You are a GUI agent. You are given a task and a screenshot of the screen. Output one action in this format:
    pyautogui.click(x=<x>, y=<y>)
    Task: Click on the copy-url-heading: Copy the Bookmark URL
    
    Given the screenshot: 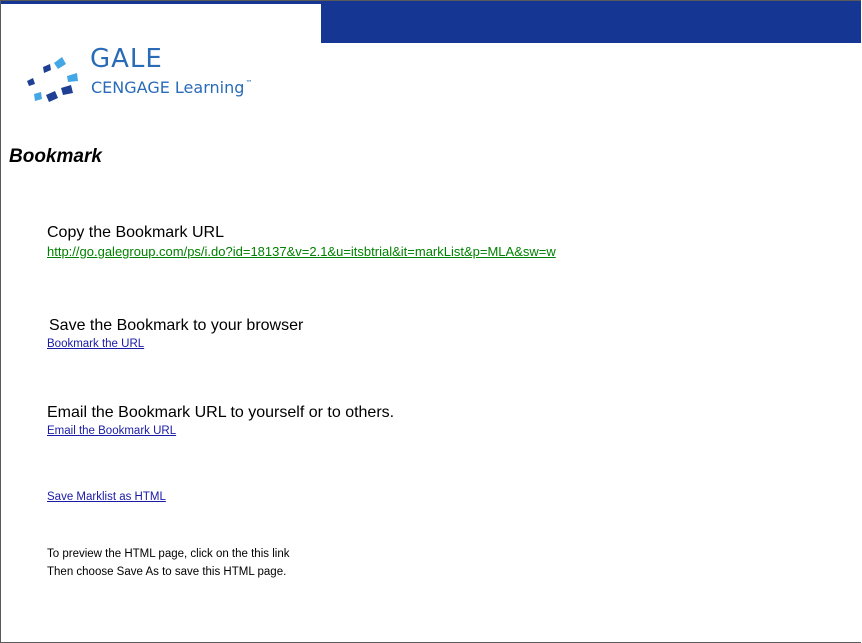 What is the action you would take?
    pyautogui.click(x=135, y=232)
    